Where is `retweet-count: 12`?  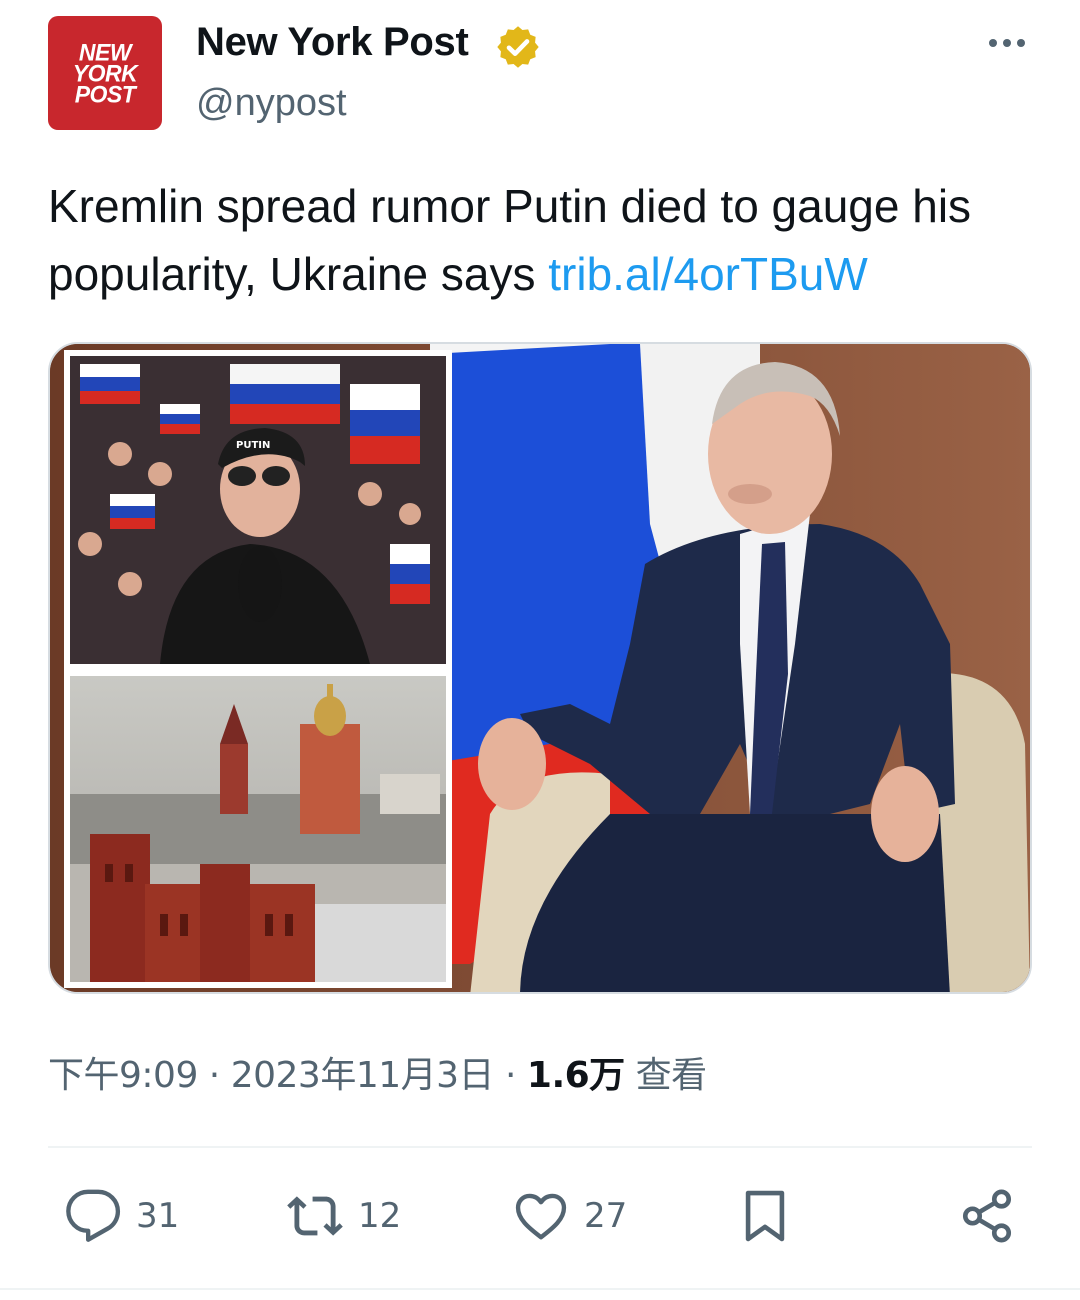 retweet-count: 12 is located at coordinates (380, 1216).